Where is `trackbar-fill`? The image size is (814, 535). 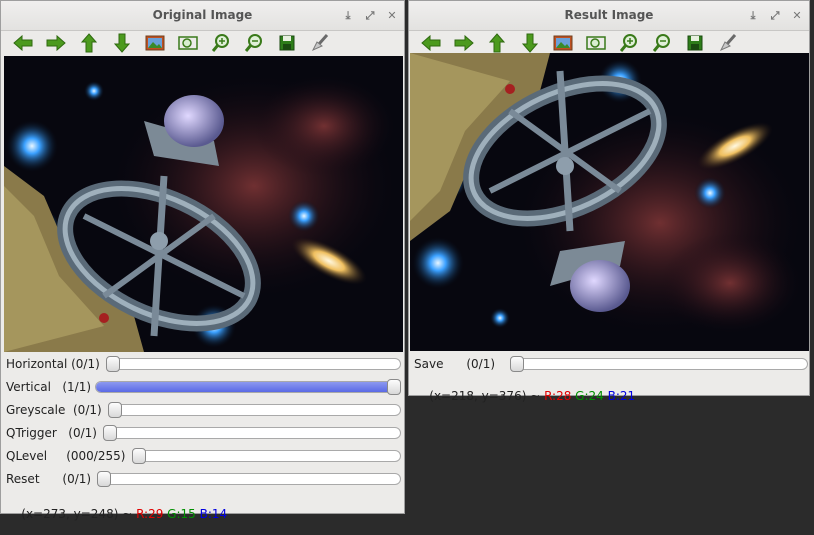
trackbar-fill is located at coordinates (245, 387).